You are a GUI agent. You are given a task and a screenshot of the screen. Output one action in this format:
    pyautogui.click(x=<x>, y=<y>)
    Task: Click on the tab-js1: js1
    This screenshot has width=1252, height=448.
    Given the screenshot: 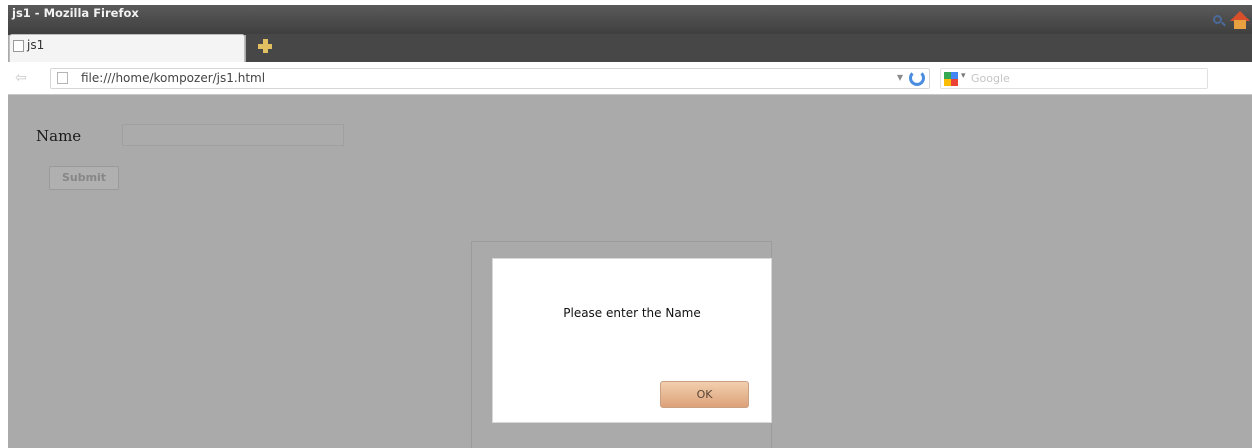 What is the action you would take?
    pyautogui.click(x=127, y=48)
    